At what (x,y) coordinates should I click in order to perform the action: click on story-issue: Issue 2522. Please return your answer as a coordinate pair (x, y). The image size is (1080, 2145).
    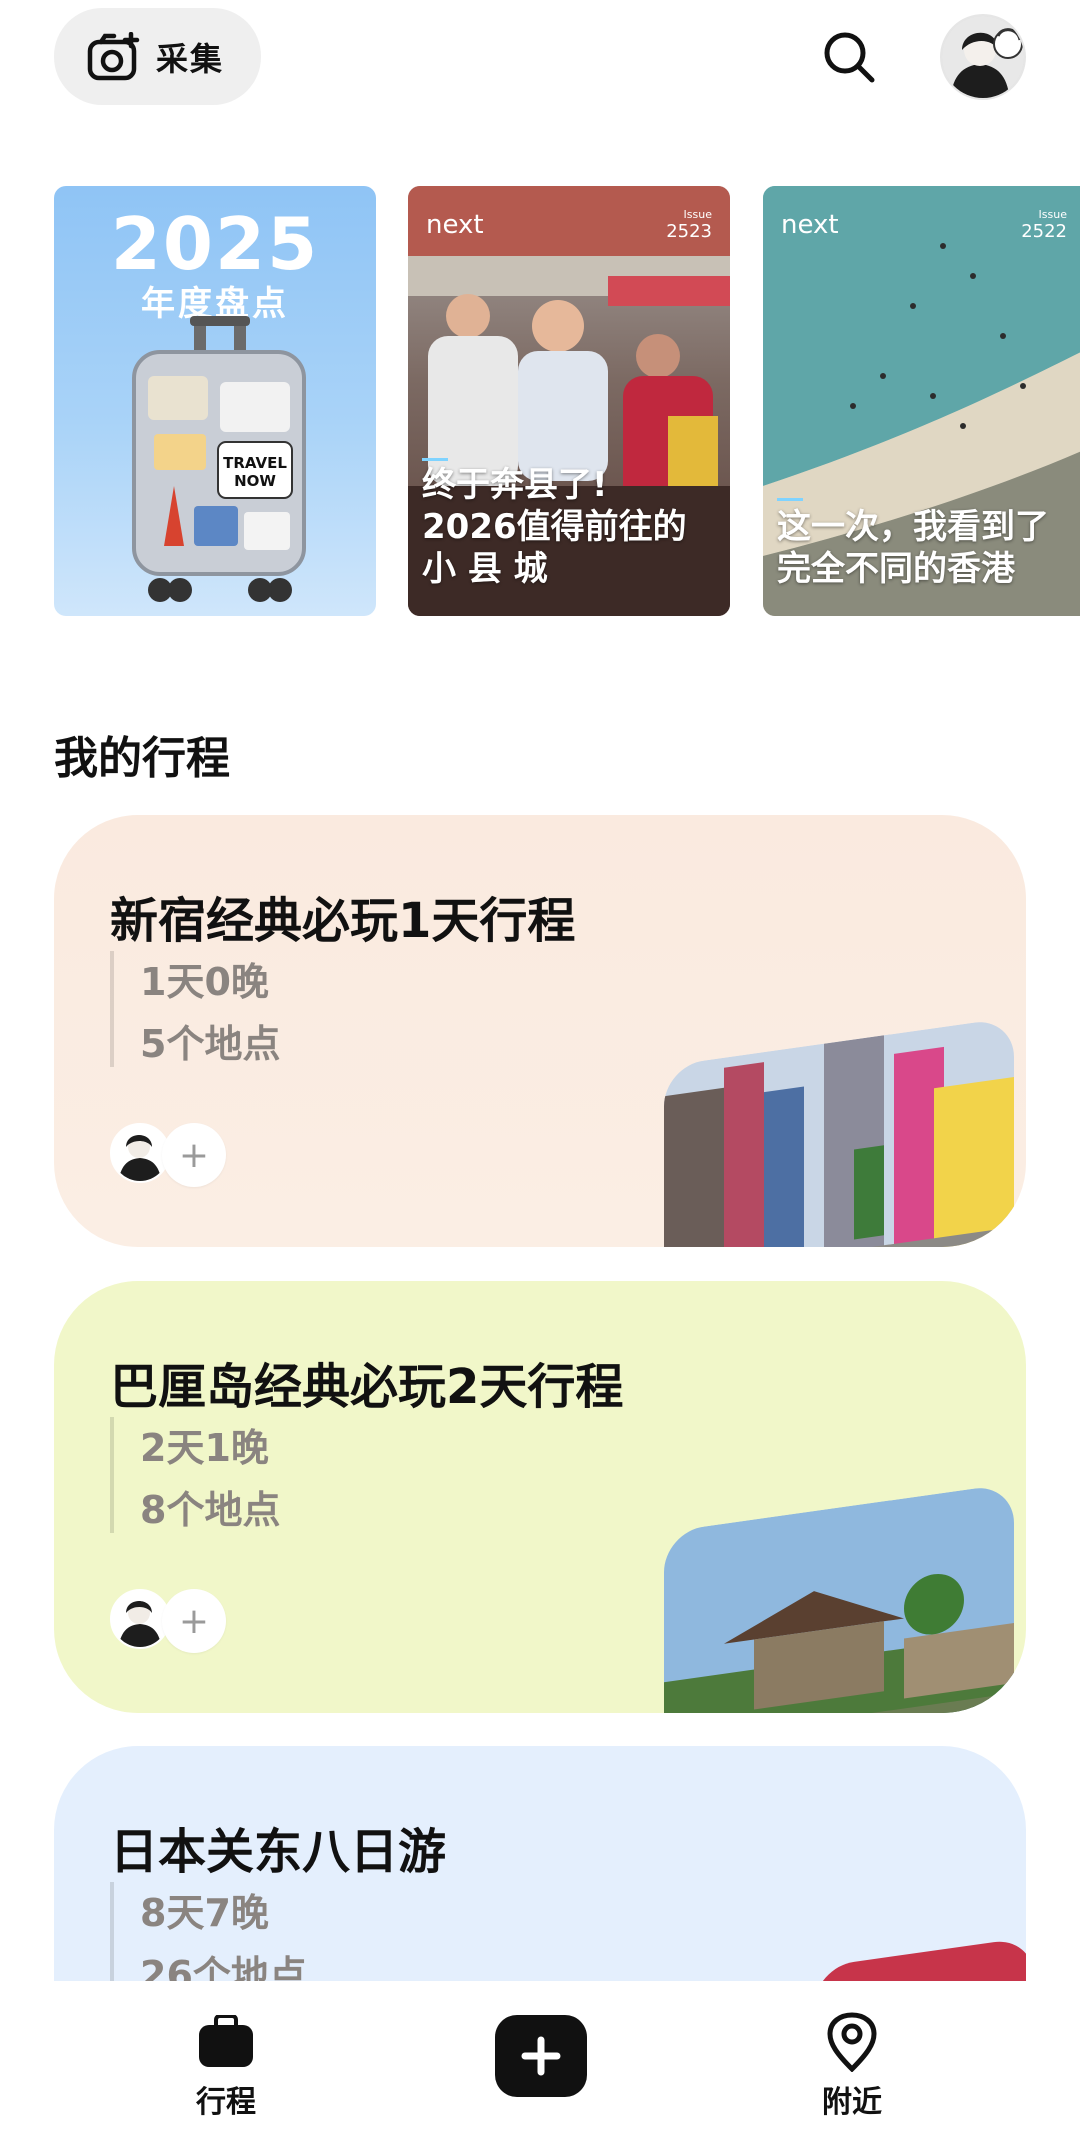
    Looking at the image, I should click on (1044, 225).